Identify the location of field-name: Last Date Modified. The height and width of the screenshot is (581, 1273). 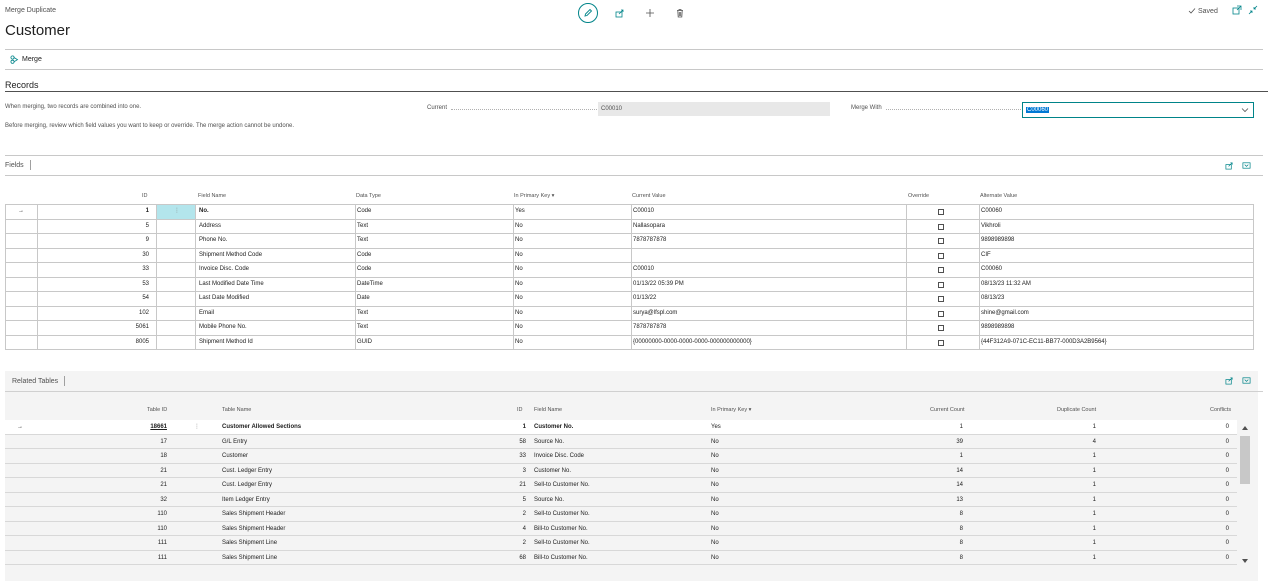
(224, 298).